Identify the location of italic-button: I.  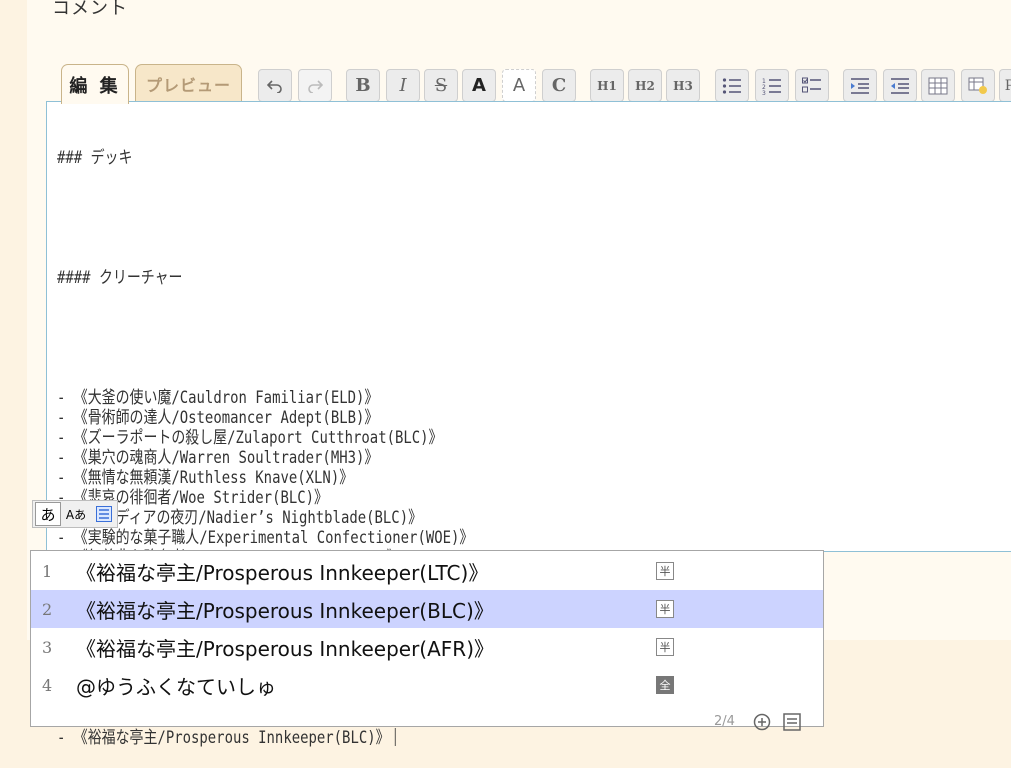
(403, 85).